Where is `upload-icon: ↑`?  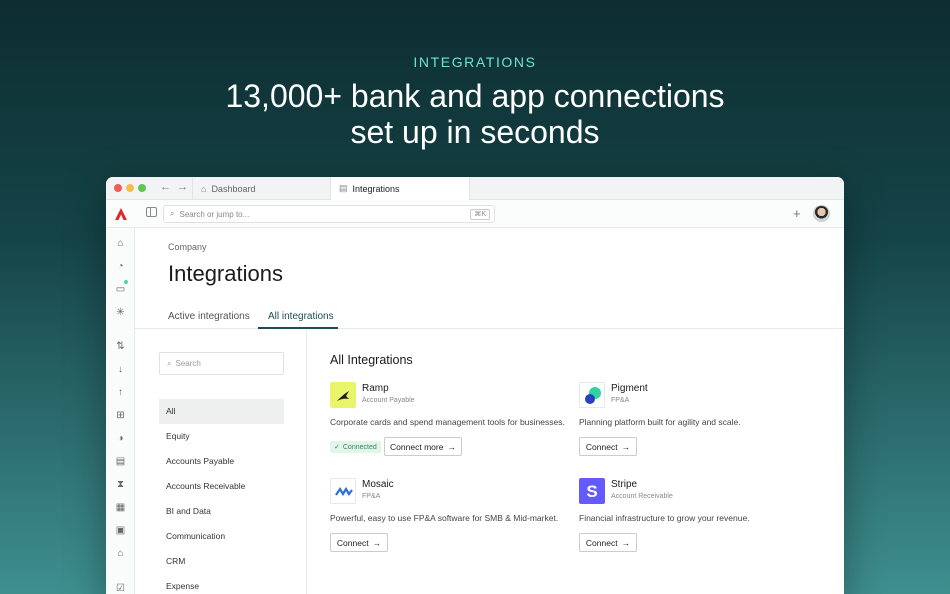 upload-icon: ↑ is located at coordinates (120, 392).